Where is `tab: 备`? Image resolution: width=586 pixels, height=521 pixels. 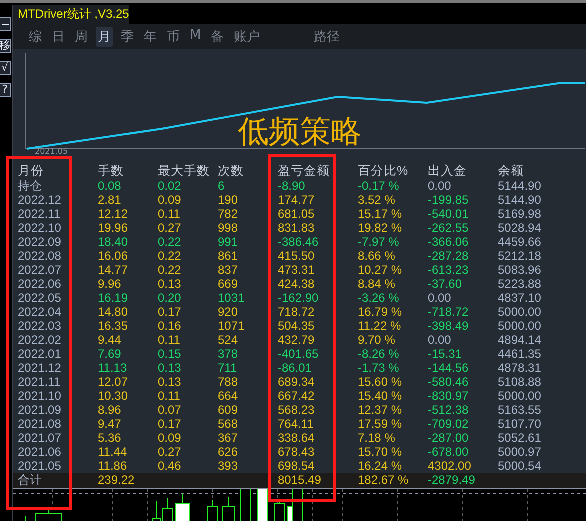 tab: 备 is located at coordinates (217, 37).